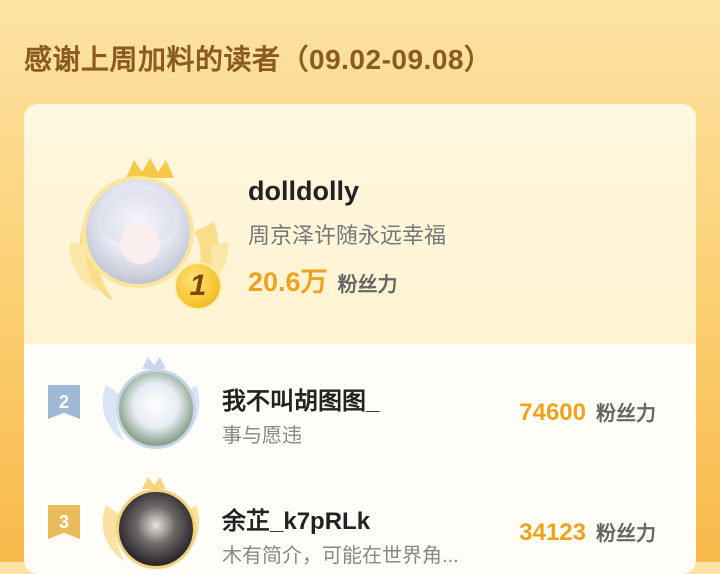 This screenshot has height=574, width=720. Describe the element at coordinates (296, 518) in the screenshot. I see `reader-name: 余芷_k7pRLk` at that location.